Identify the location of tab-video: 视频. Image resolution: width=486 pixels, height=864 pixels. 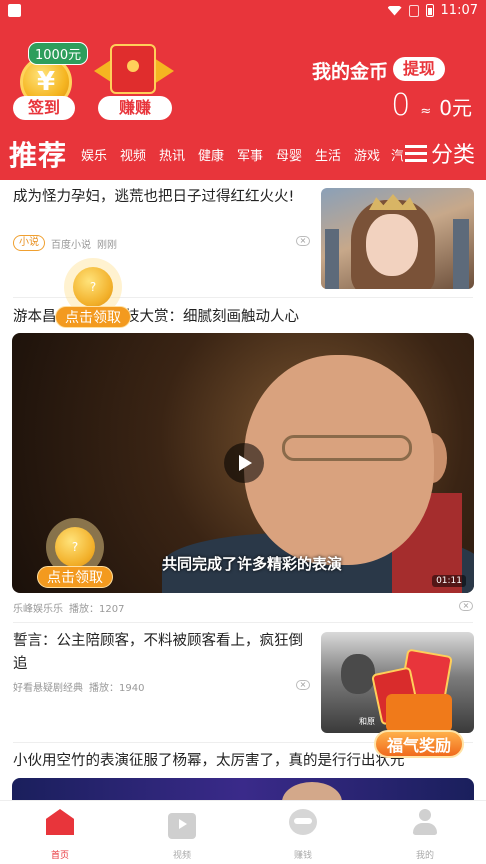
(133, 154).